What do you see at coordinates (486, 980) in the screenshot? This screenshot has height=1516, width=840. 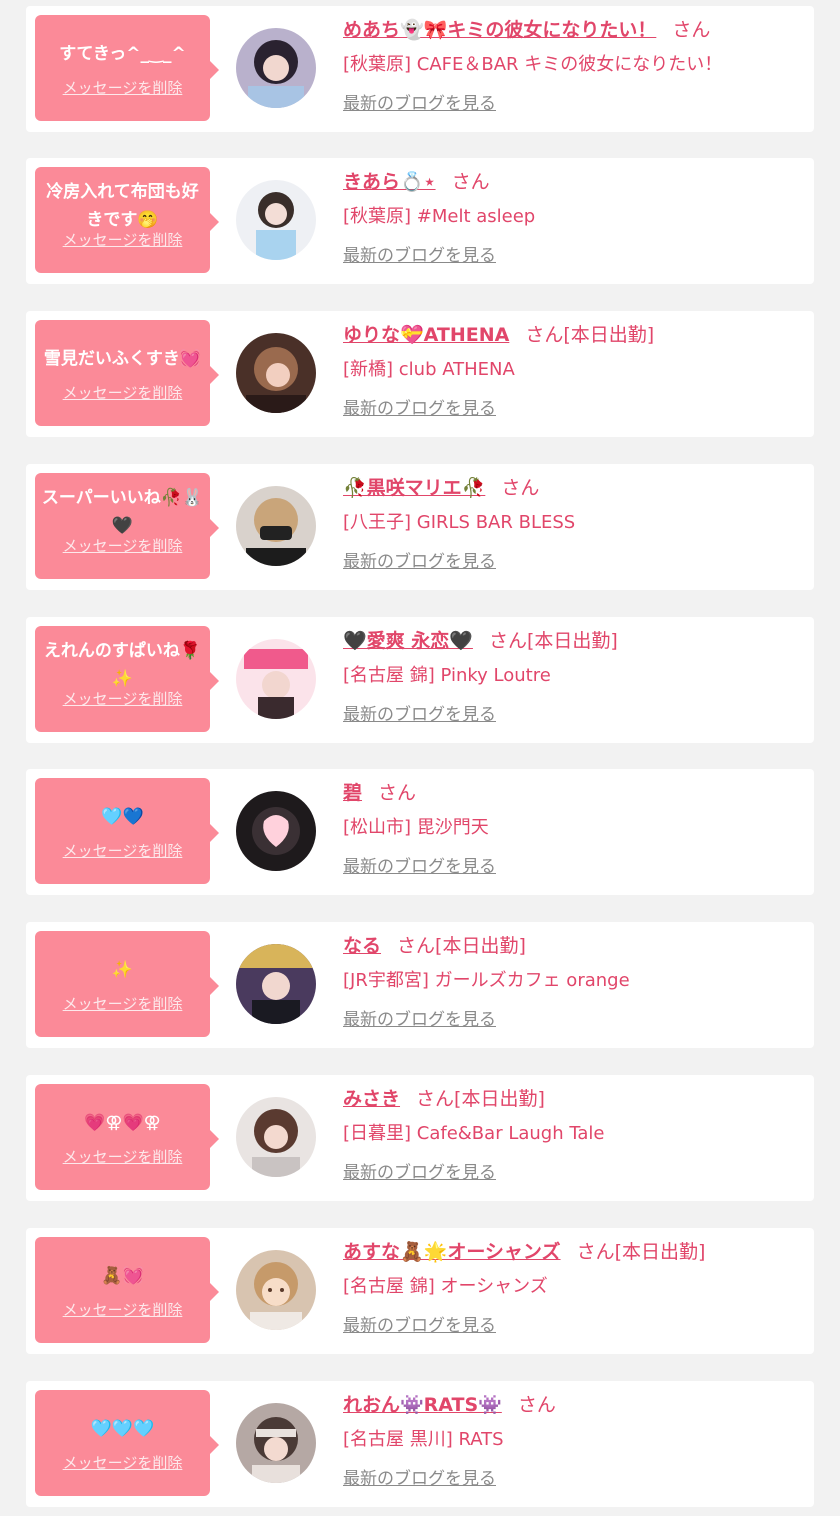 I see `shop-name: [JR宇都宮] ガールズカフェ orange` at bounding box center [486, 980].